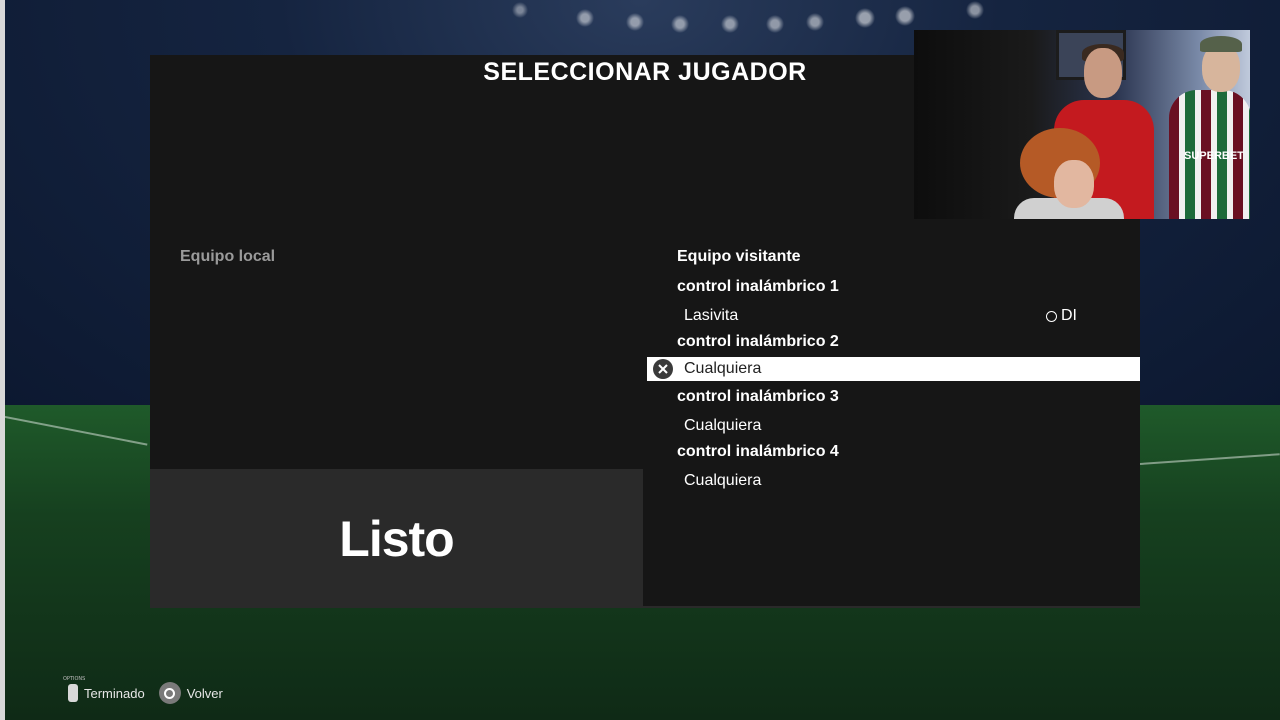 The width and height of the screenshot is (1280, 720). I want to click on options-button-icon, so click(74, 689).